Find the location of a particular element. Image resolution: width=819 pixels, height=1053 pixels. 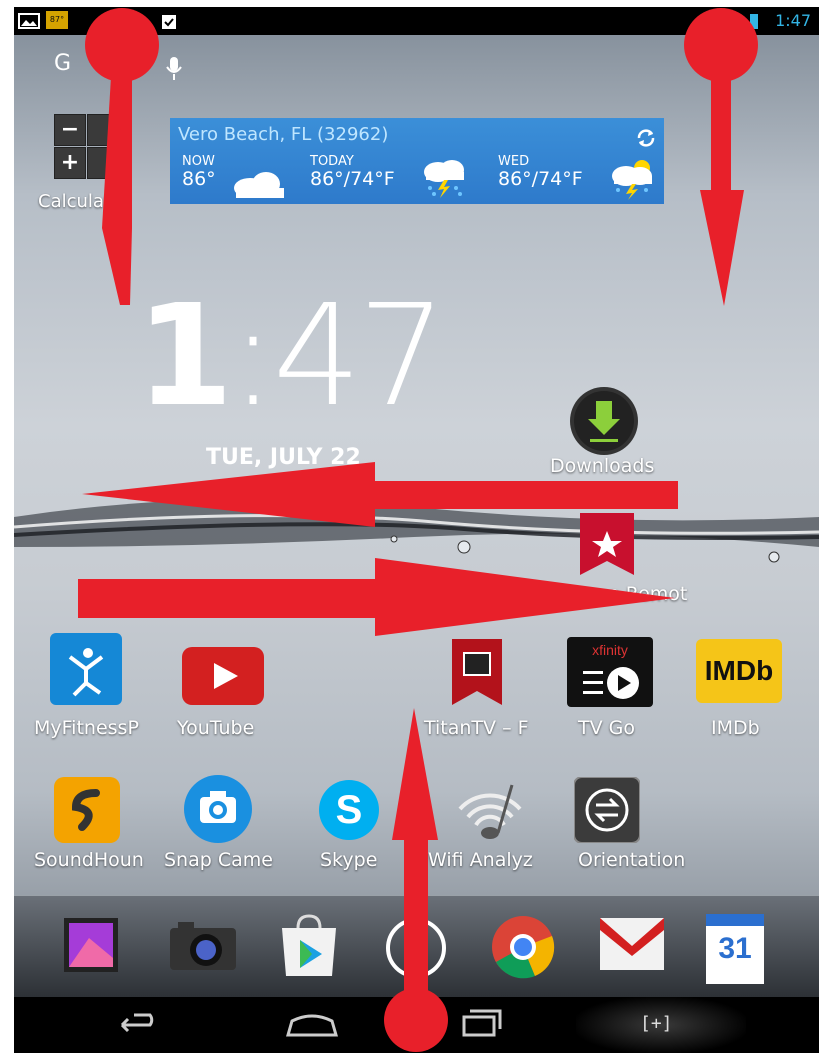

calendar-icon: 31 is located at coordinates (735, 949).